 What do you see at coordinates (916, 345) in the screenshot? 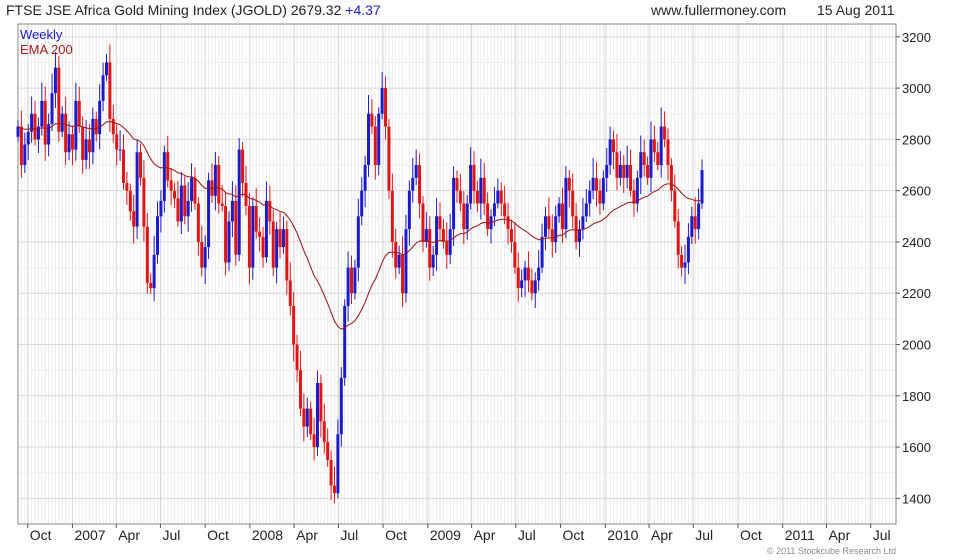
I see `y-tick-label: 2000` at bounding box center [916, 345].